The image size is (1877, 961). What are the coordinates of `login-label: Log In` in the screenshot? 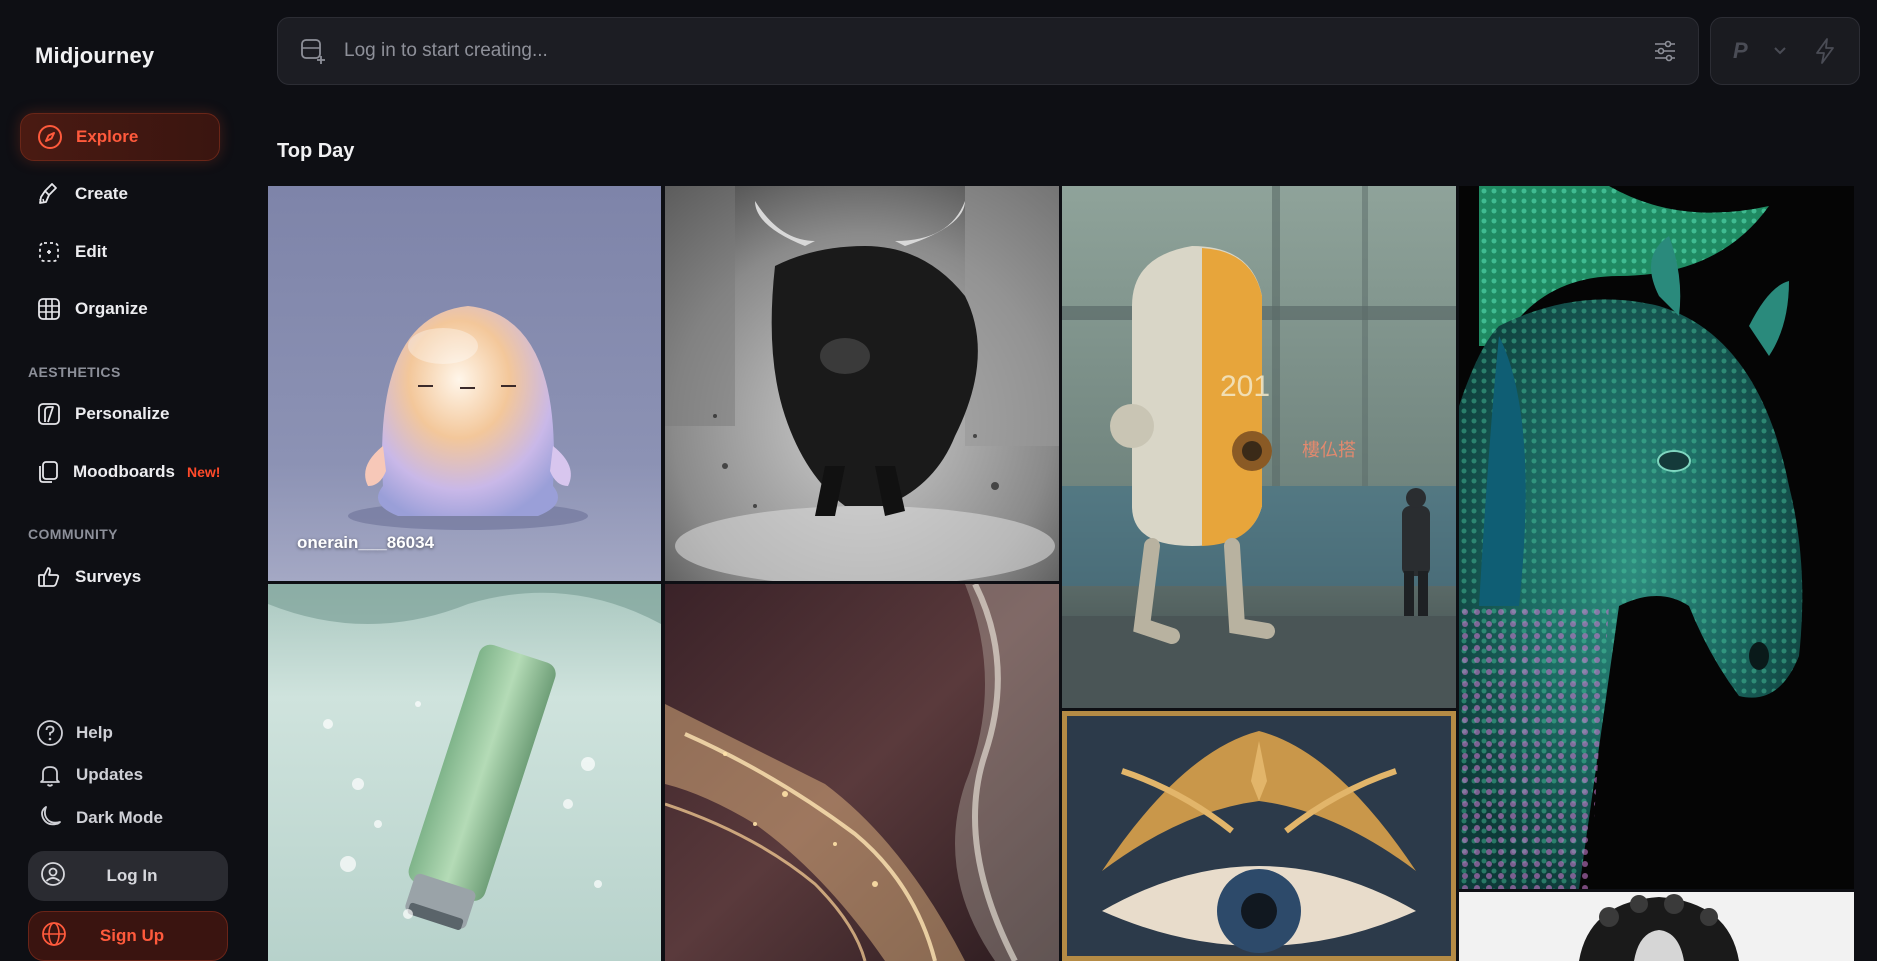 It's located at (132, 875).